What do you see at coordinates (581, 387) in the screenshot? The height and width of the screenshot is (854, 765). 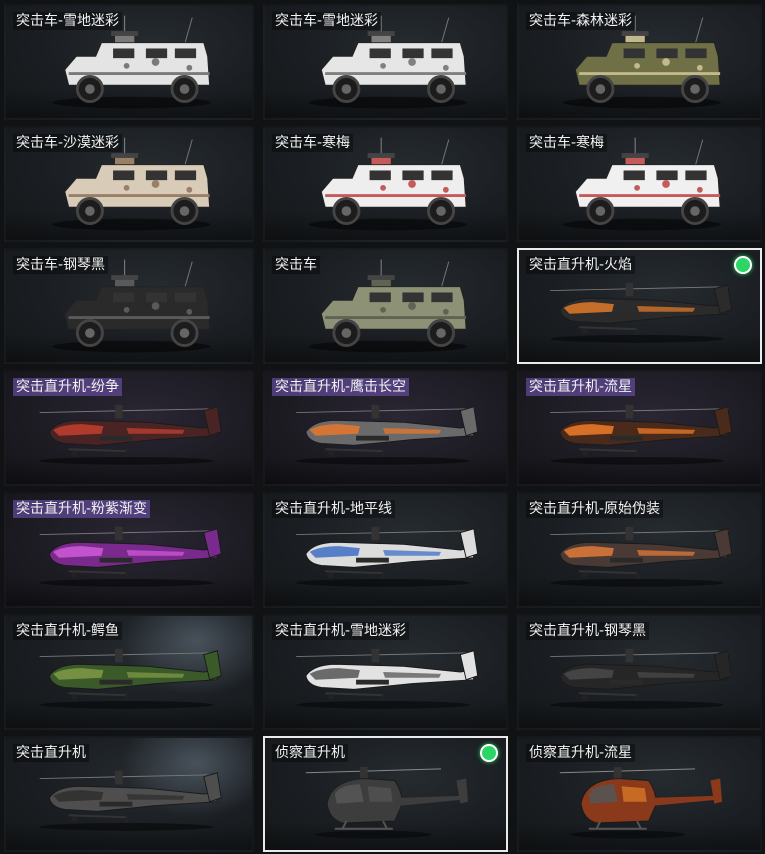 I see `skin-name-label: 突击直升机-流星` at bounding box center [581, 387].